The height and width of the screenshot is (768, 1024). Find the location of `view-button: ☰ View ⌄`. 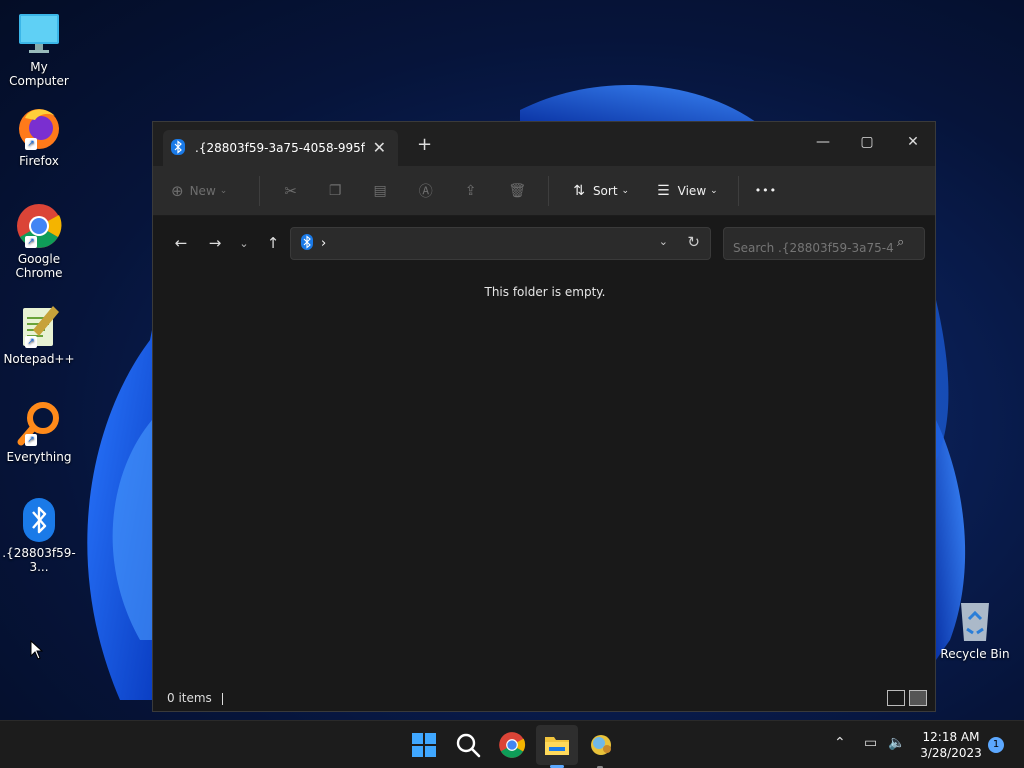

view-button: ☰ View ⌄ is located at coordinates (687, 191).